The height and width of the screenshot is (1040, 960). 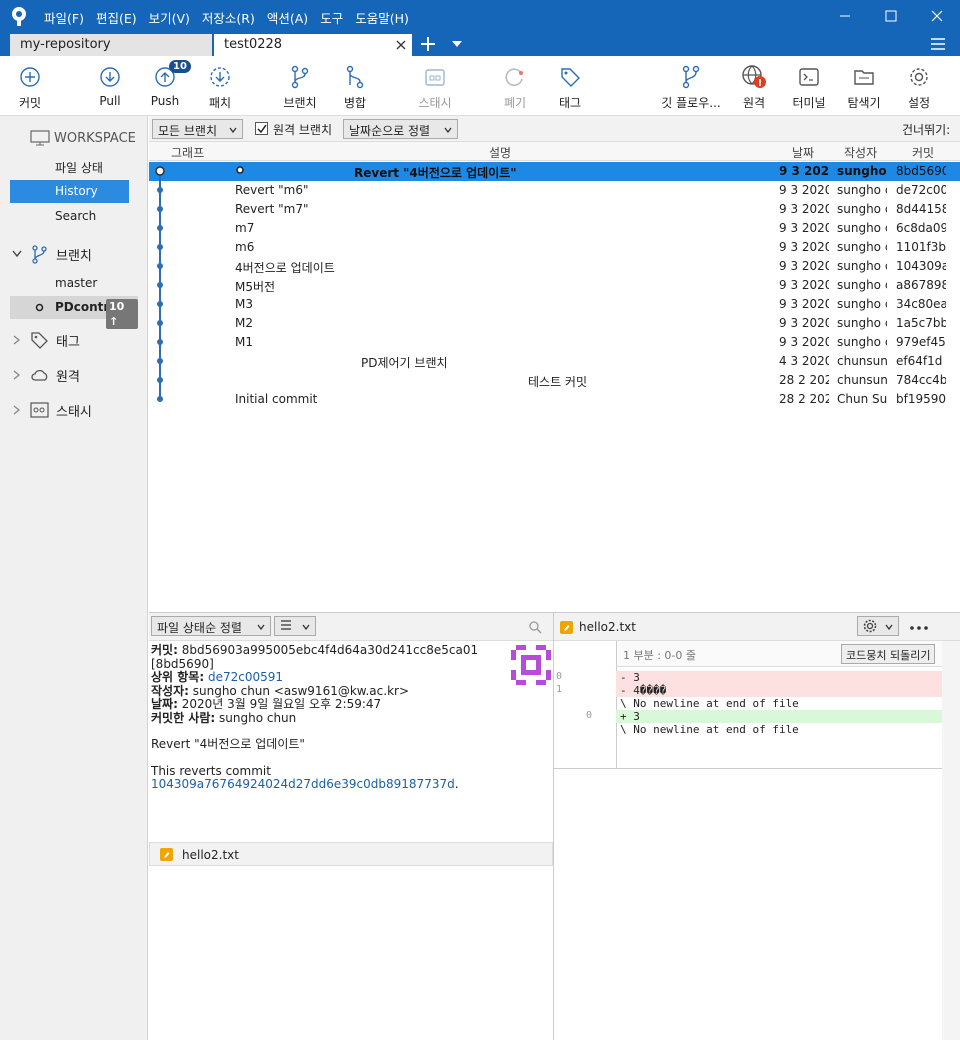 What do you see at coordinates (888, 654) in the screenshot?
I see `revert-hunk-button: 코드뭉치 되돌리기` at bounding box center [888, 654].